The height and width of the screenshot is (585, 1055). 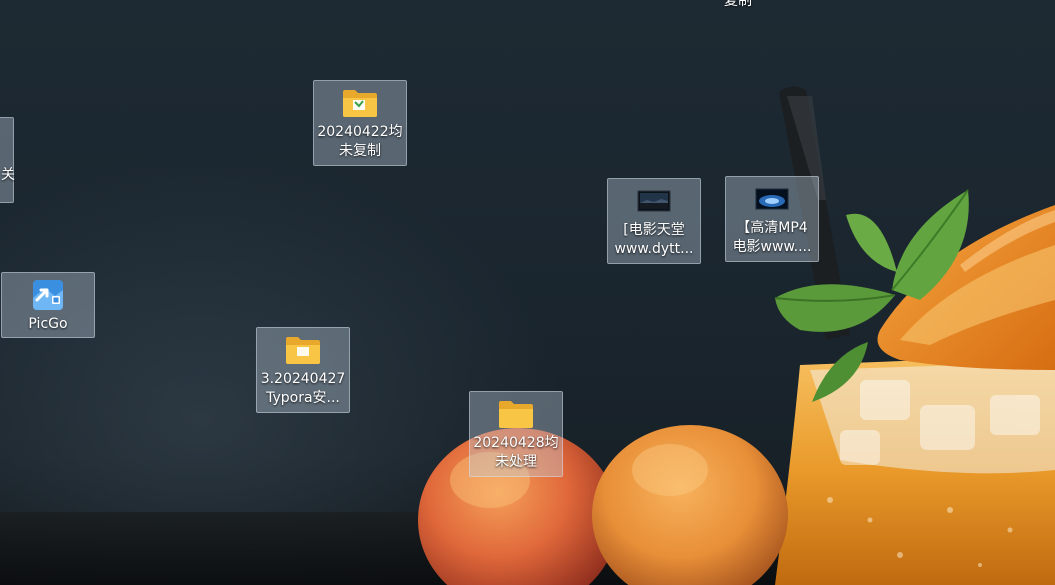 I want to click on partial-desktop-icon-label: 关, so click(x=8, y=175).